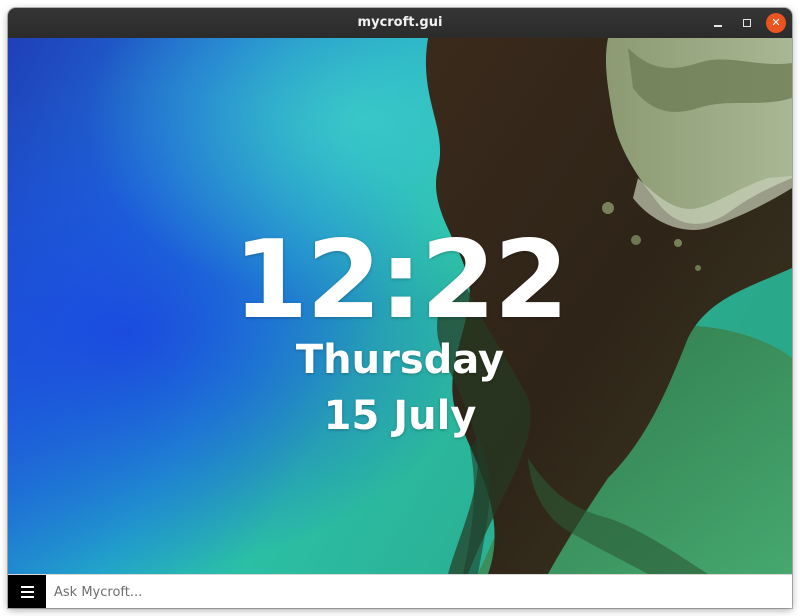 The image size is (800, 616). Describe the element at coordinates (27, 591) in the screenshot. I see `menu-button` at that location.